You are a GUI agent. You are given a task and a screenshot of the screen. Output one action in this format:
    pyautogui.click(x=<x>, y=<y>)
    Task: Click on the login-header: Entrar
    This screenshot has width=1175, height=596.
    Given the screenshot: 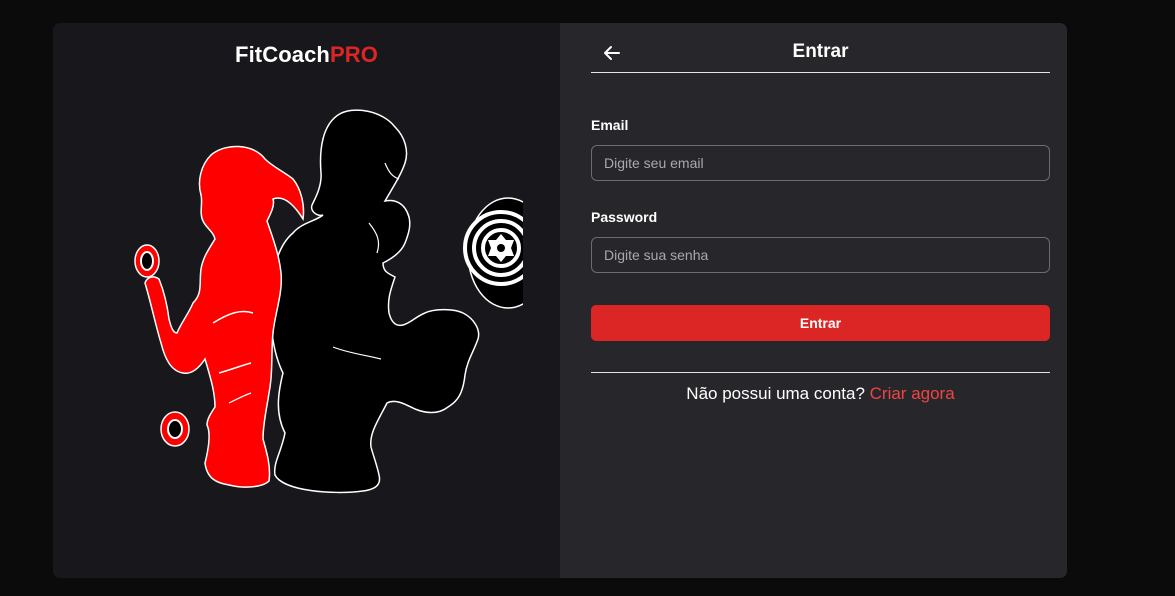 What is the action you would take?
    pyautogui.click(x=820, y=55)
    